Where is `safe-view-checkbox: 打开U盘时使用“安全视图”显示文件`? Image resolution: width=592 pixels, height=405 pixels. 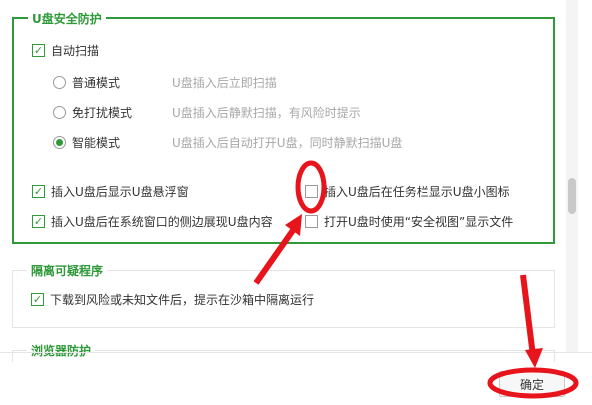 safe-view-checkbox: 打开U盘时使用“安全视图”显示文件 is located at coordinates (409, 221).